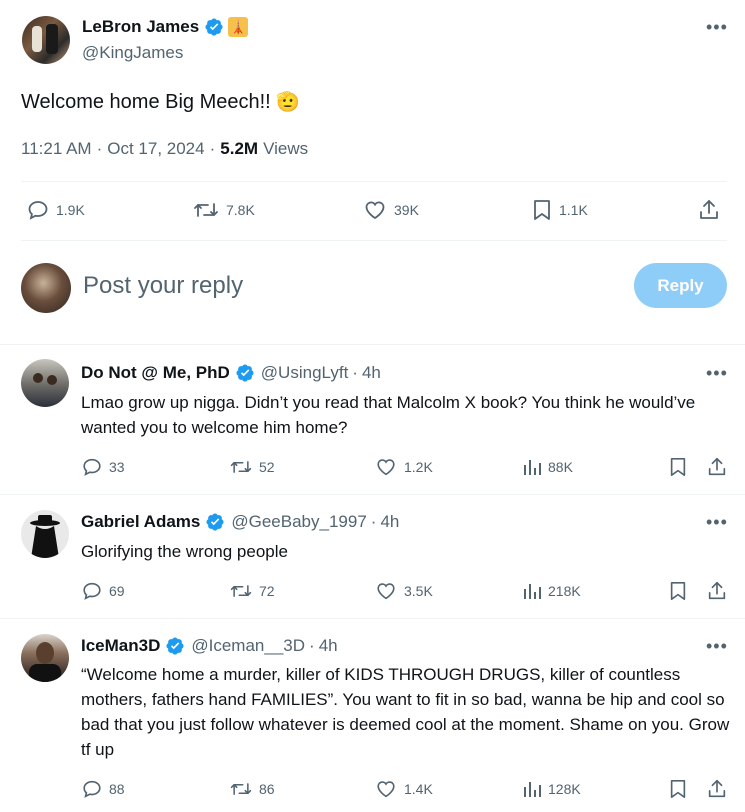 The width and height of the screenshot is (745, 812). Describe the element at coordinates (155, 373) in the screenshot. I see `reply-author-name: Do Not @ Me, PhD` at that location.